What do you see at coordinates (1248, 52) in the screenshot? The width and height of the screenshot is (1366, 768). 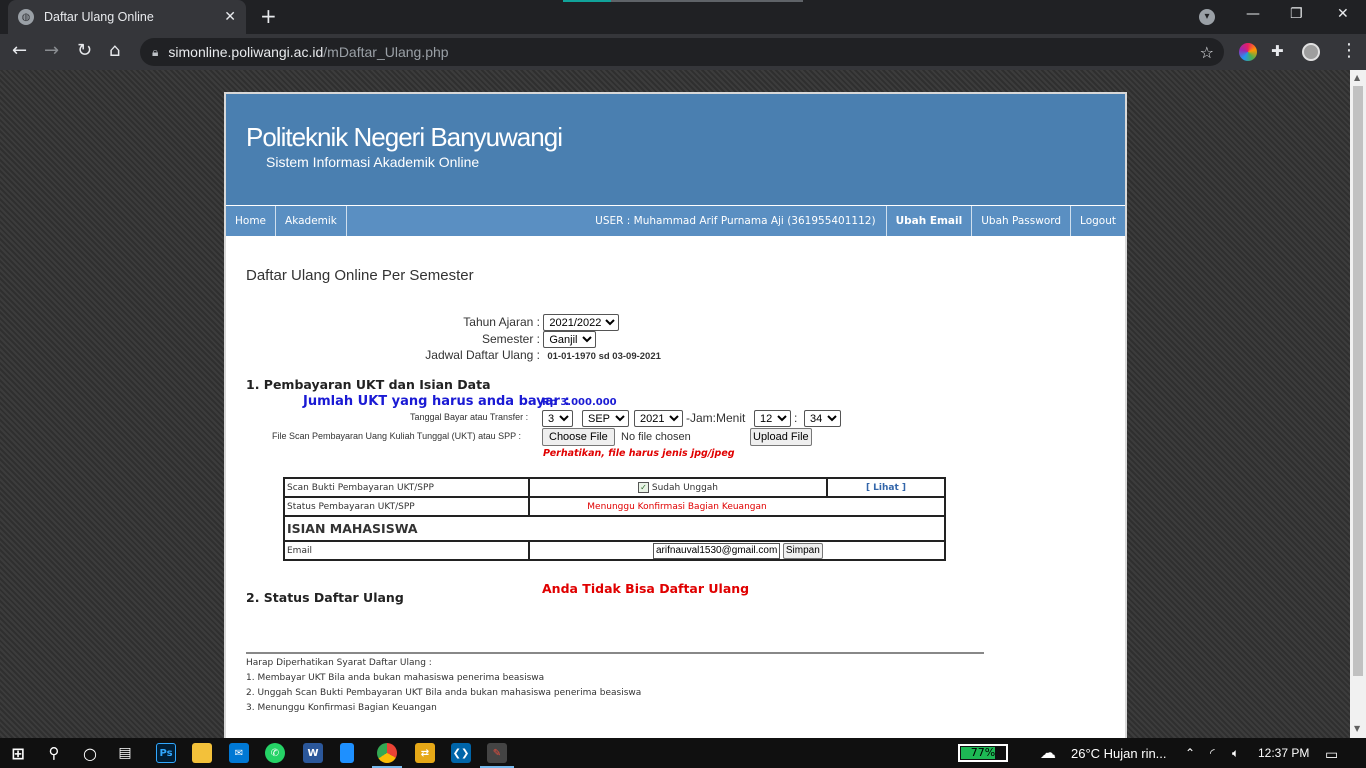 I see `extension-color-icon` at bounding box center [1248, 52].